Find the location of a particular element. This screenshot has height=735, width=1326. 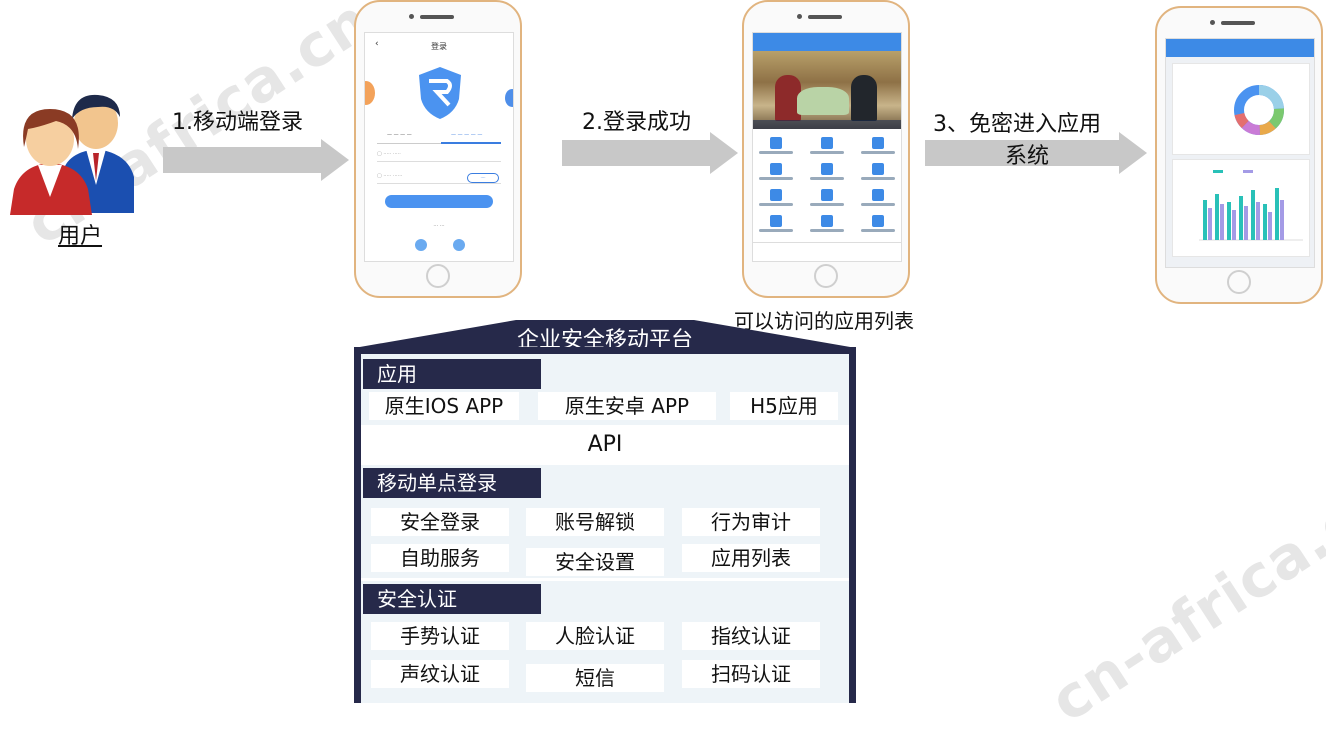

username-field: ▢ ····· ····· is located at coordinates (439, 156).